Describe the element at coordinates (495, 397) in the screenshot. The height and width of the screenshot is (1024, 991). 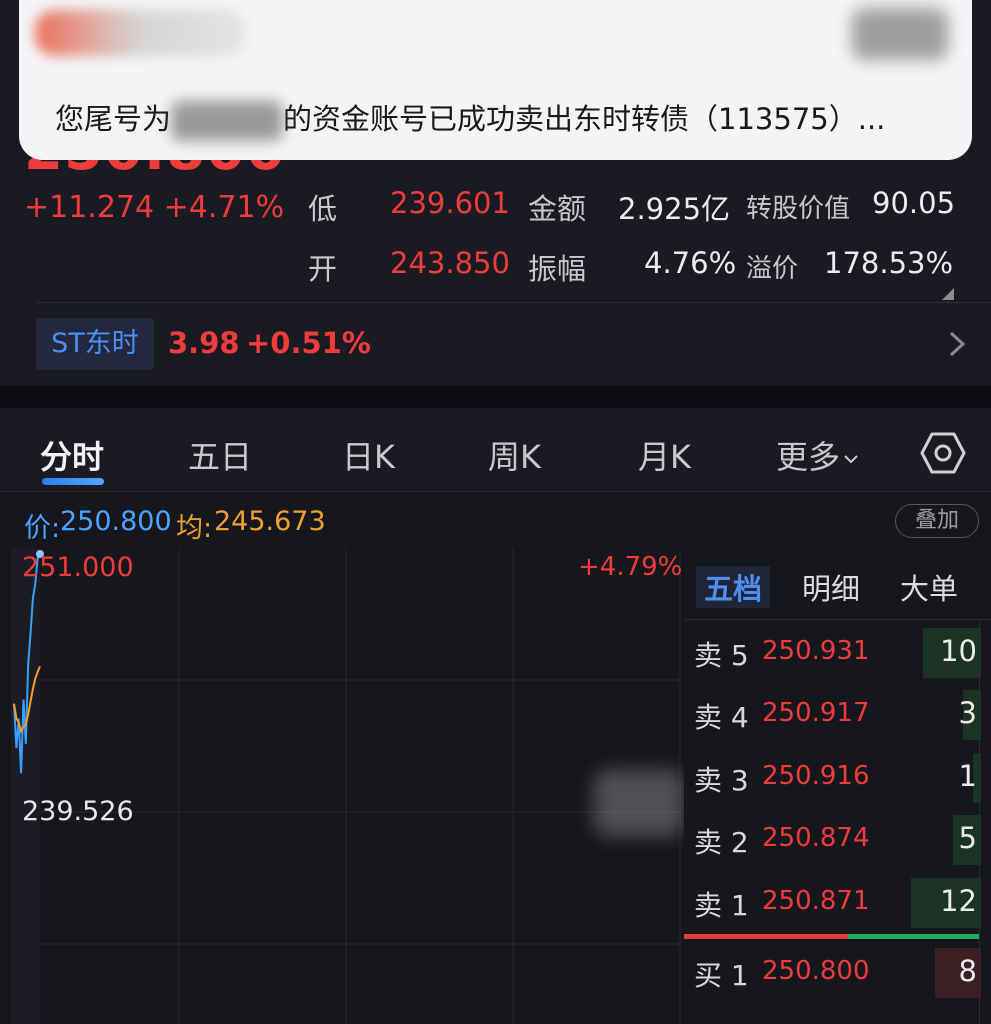
I see `section-gap` at that location.